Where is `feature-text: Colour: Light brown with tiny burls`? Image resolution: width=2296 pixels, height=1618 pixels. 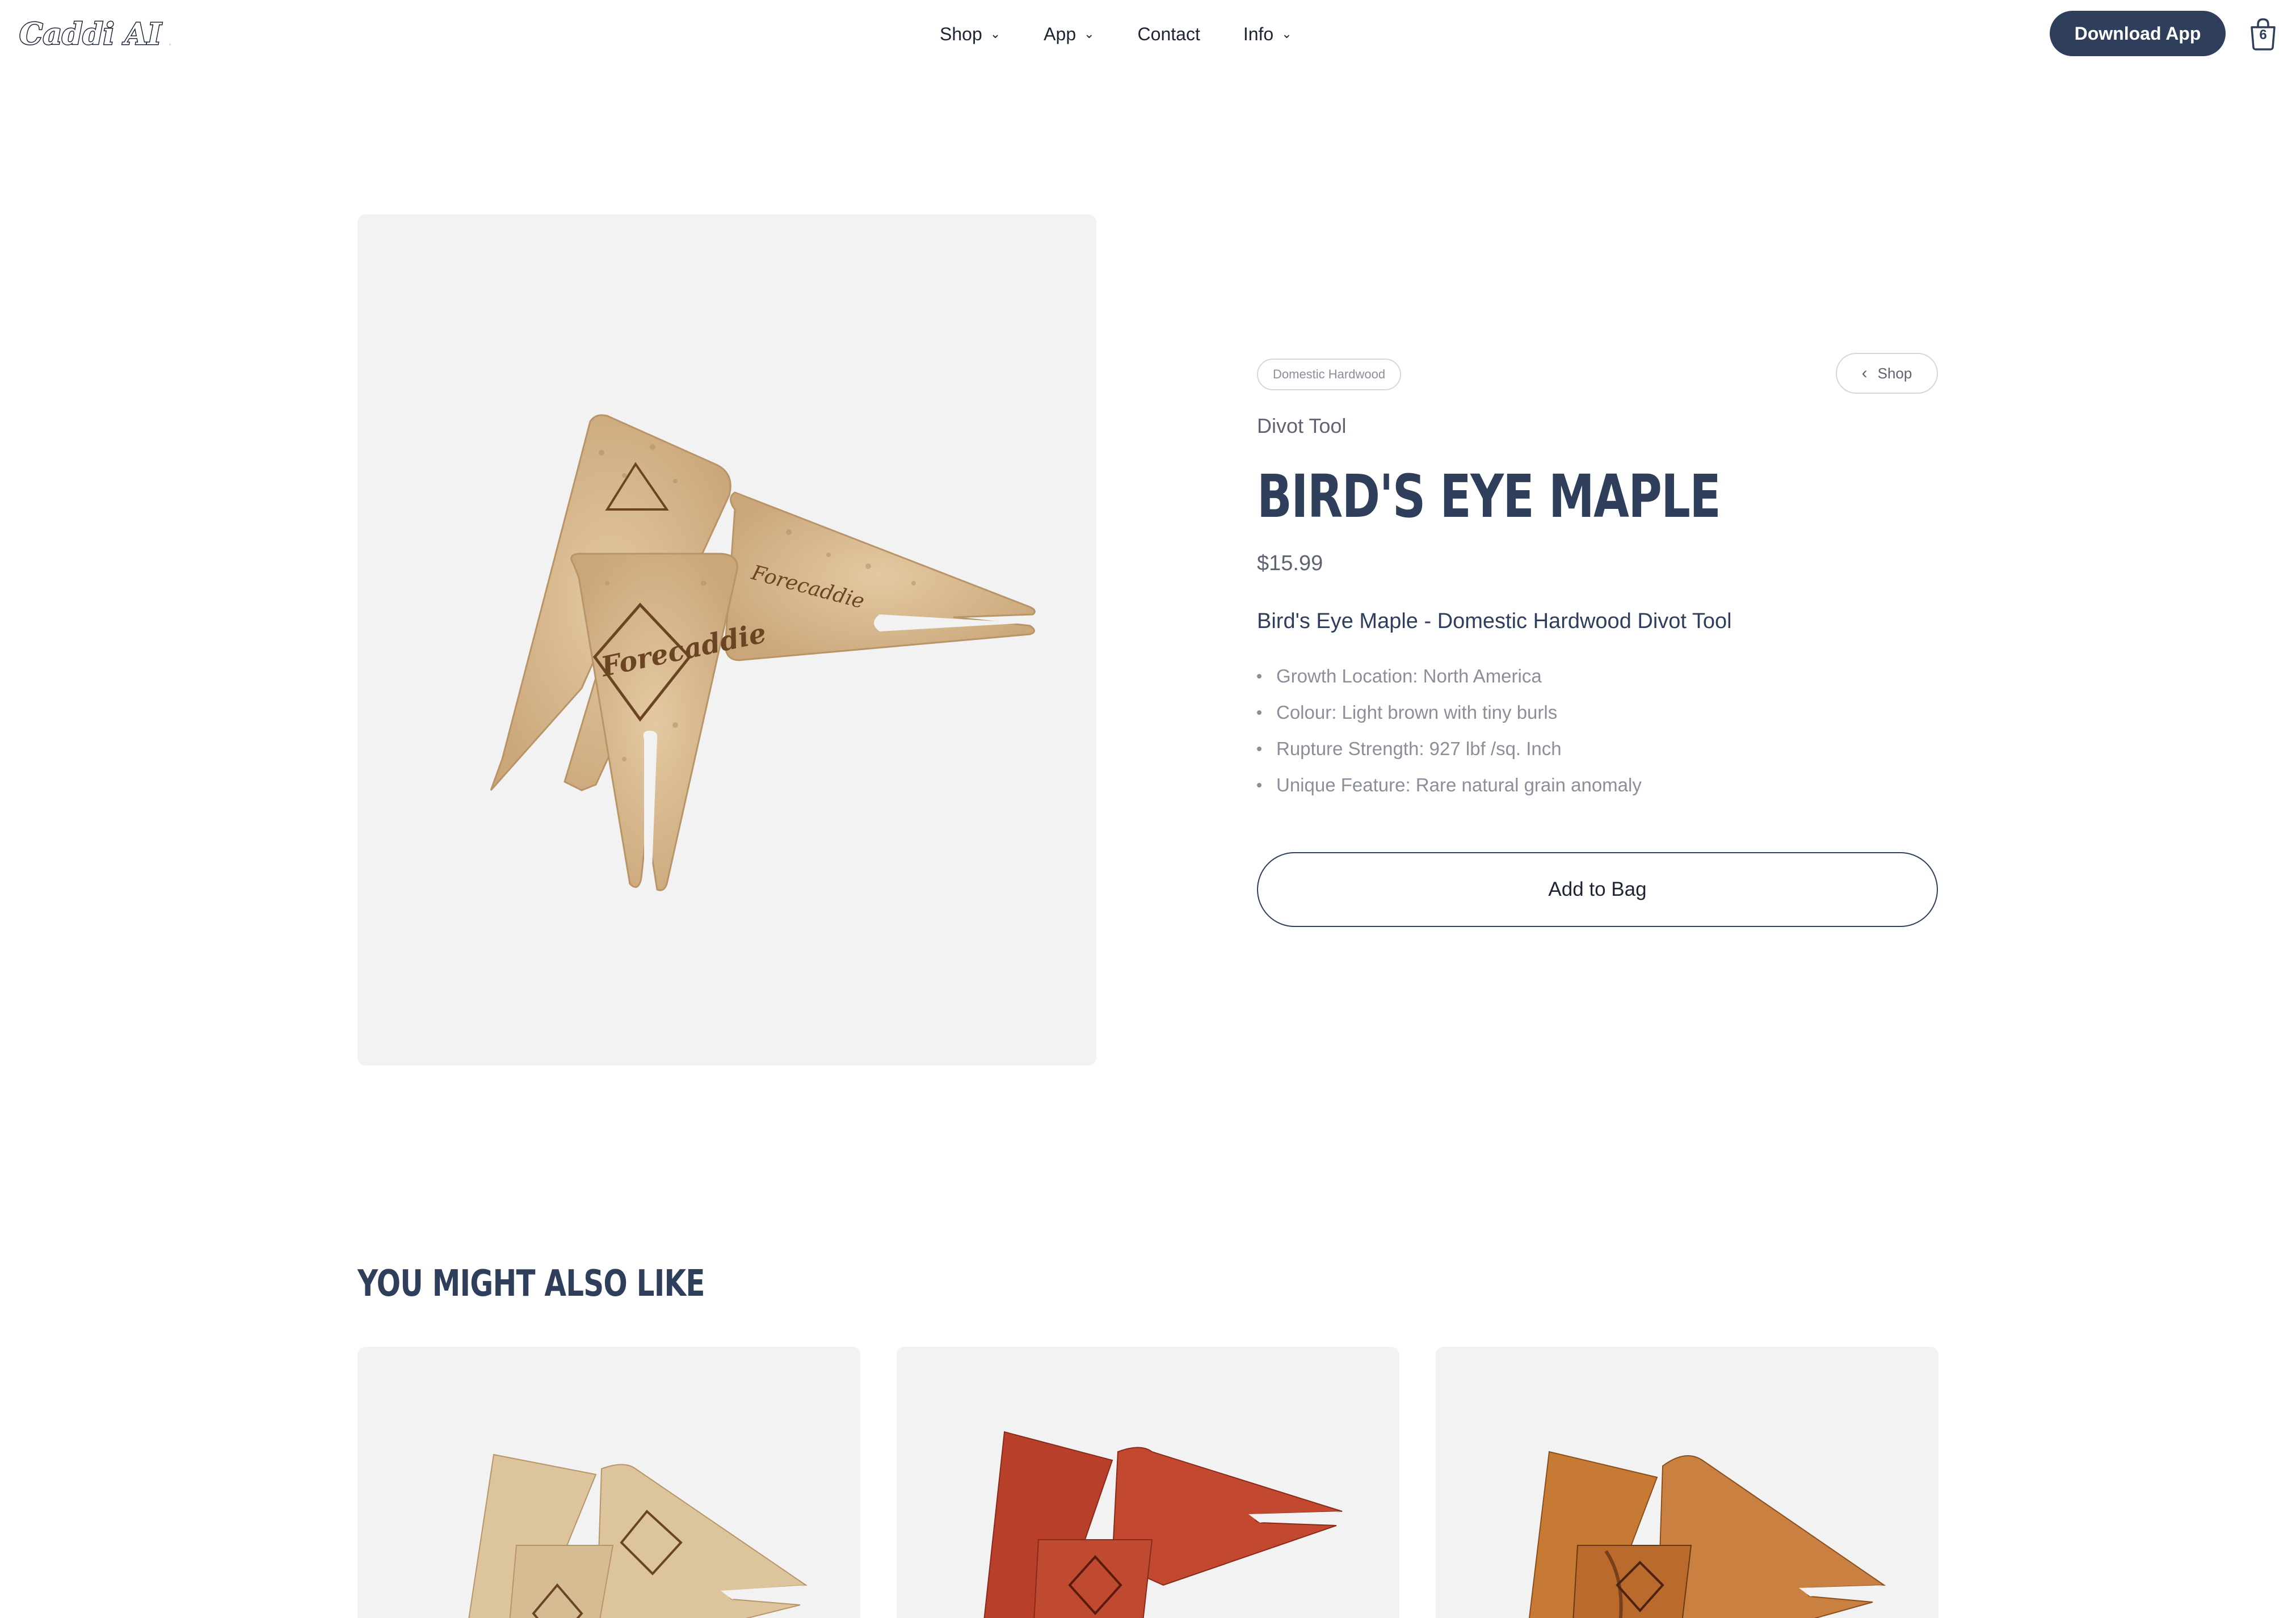 feature-text: Colour: Light brown with tiny burls is located at coordinates (1417, 713).